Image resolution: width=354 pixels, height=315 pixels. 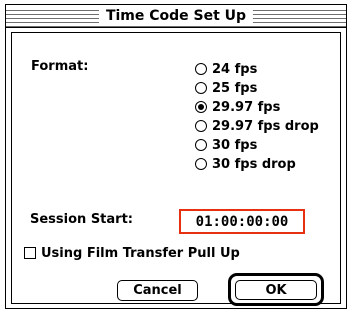 What do you see at coordinates (60, 66) in the screenshot?
I see `format-label: Format:` at bounding box center [60, 66].